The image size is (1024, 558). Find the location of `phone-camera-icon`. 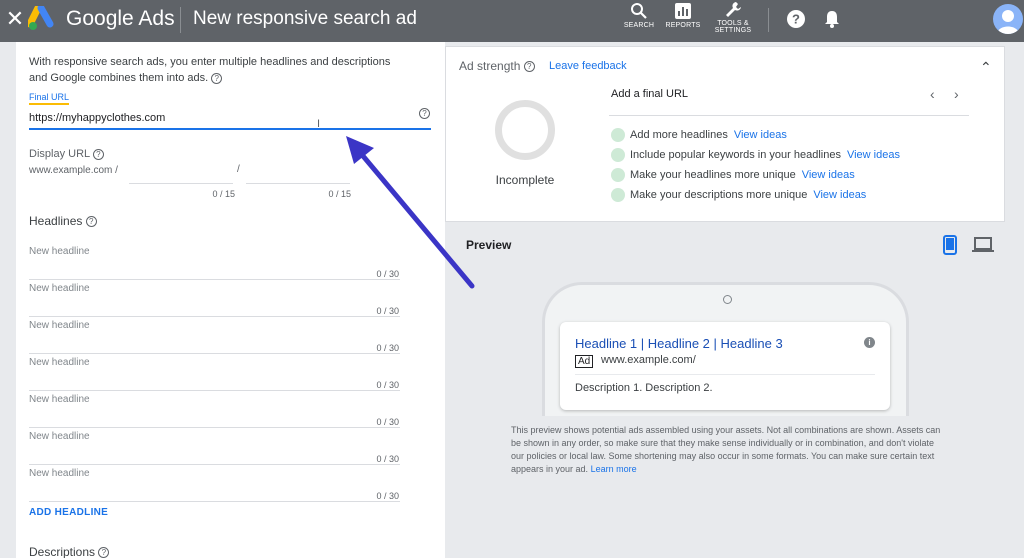

phone-camera-icon is located at coordinates (727, 299).